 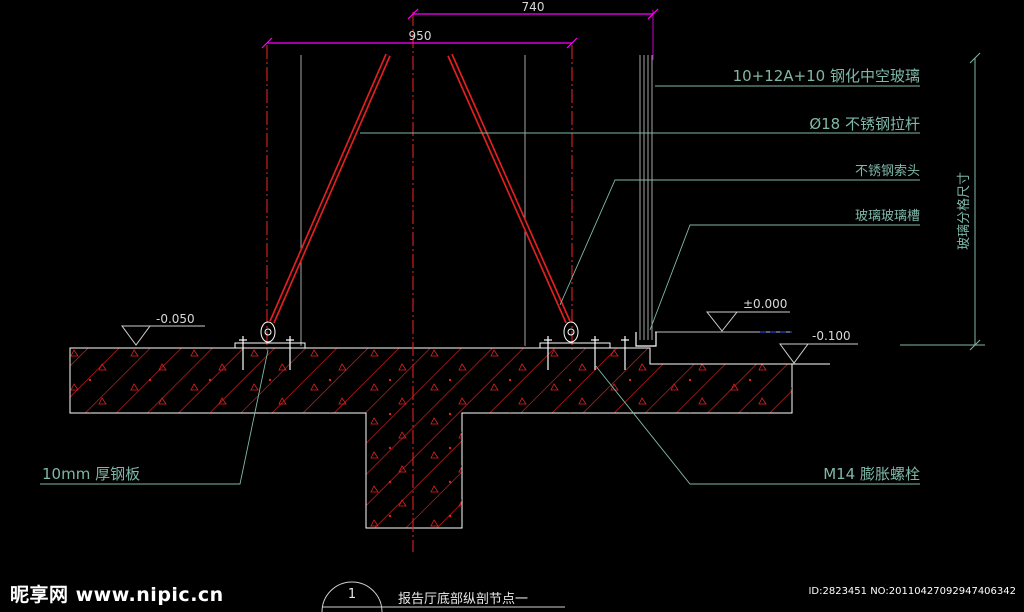 What do you see at coordinates (964, 211) in the screenshot?
I see `vertical-label: 玻璃分格尺寸` at bounding box center [964, 211].